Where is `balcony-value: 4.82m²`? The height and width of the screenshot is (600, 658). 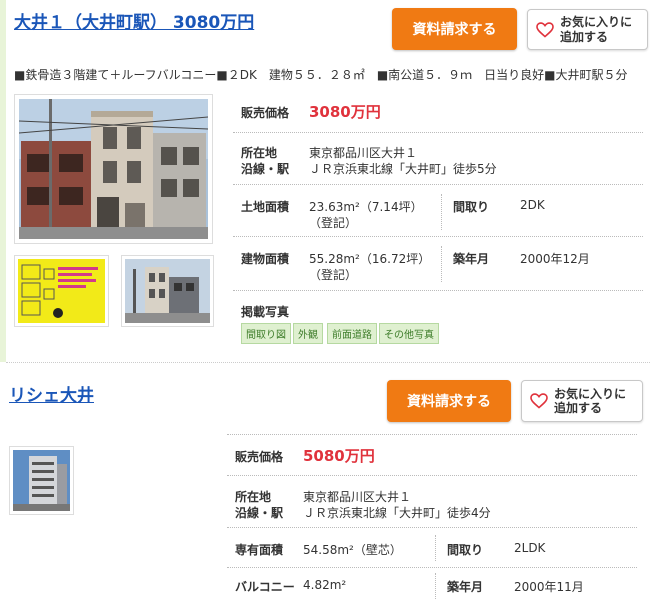 balcony-value: 4.82m² is located at coordinates (325, 585).